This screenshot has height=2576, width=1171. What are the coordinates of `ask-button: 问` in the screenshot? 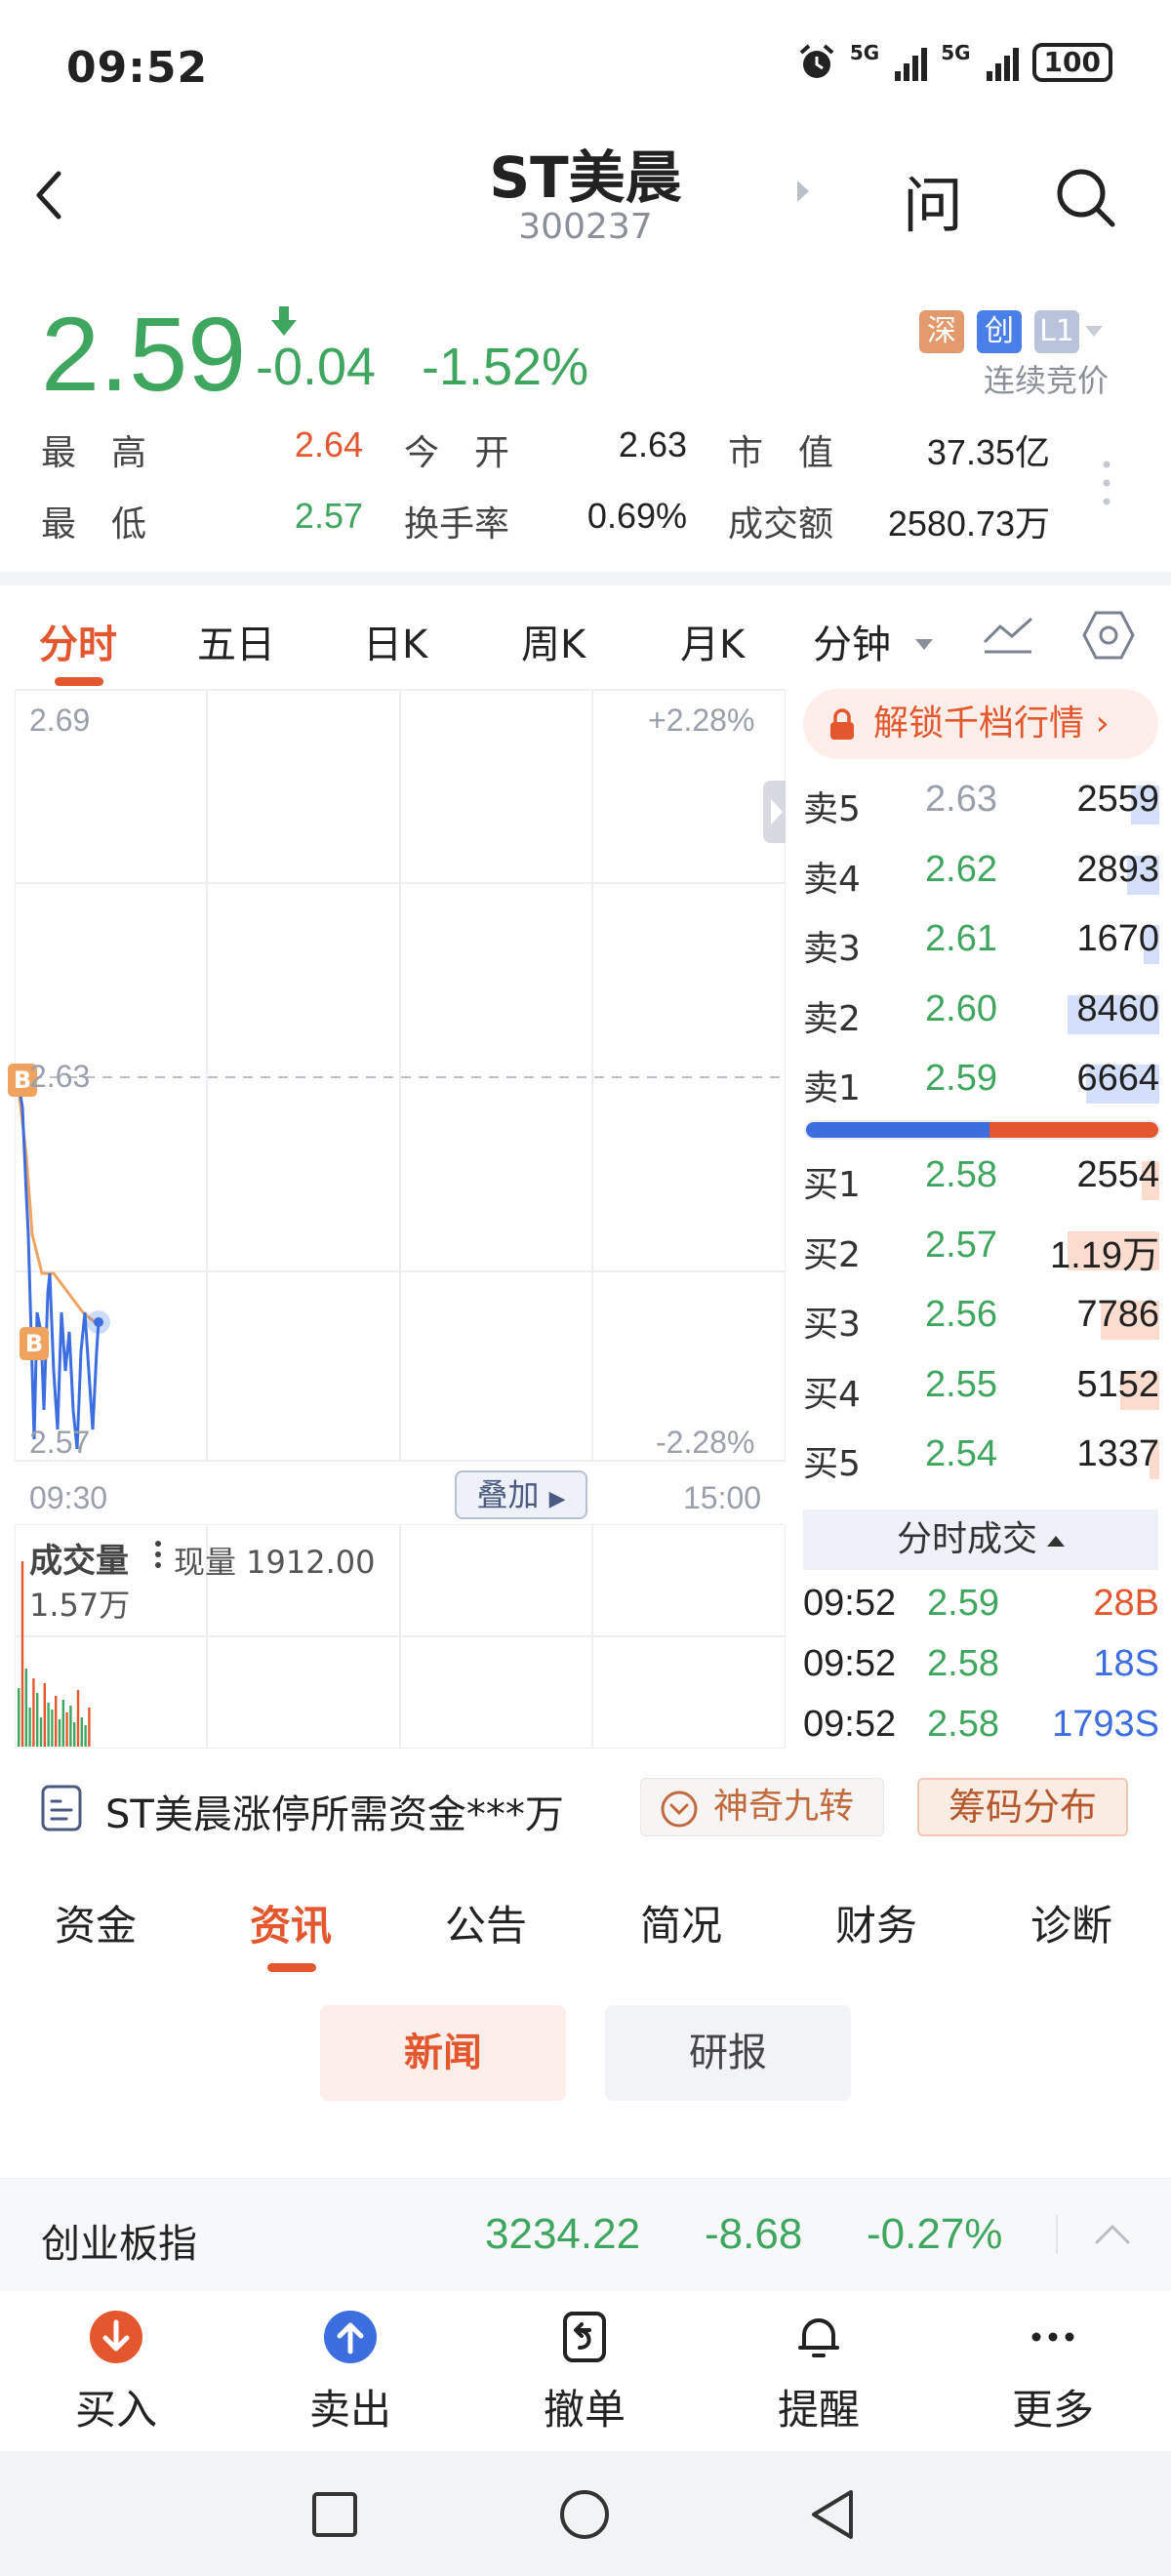 It's located at (933, 200).